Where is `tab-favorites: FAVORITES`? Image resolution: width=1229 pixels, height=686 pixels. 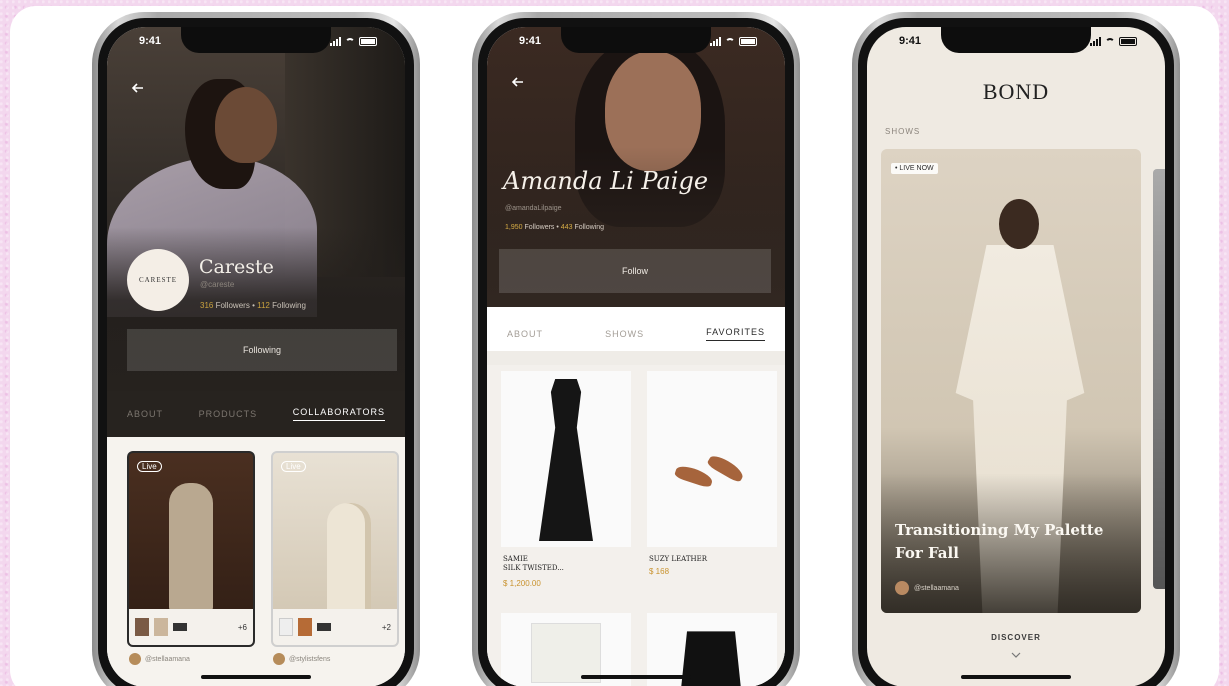 tab-favorites: FAVORITES is located at coordinates (735, 334).